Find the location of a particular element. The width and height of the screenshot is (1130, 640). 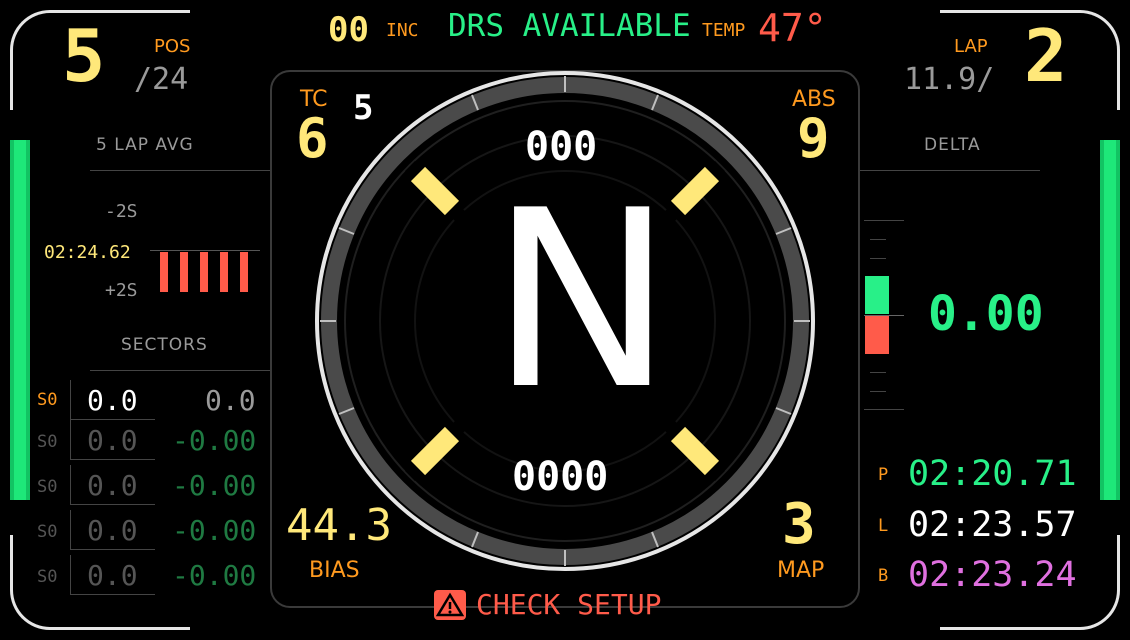

position-total: /24 is located at coordinates (161, 79).